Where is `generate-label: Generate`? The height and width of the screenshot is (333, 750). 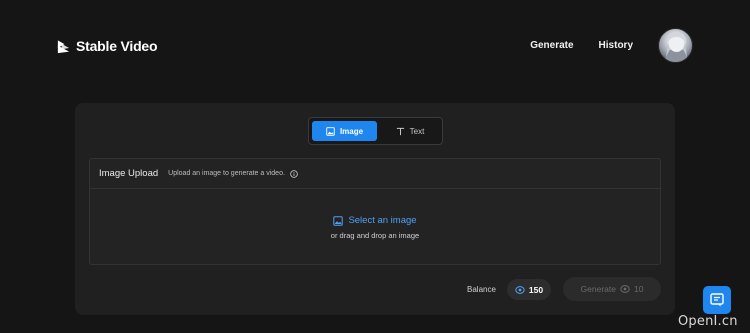
generate-label: Generate is located at coordinates (598, 289).